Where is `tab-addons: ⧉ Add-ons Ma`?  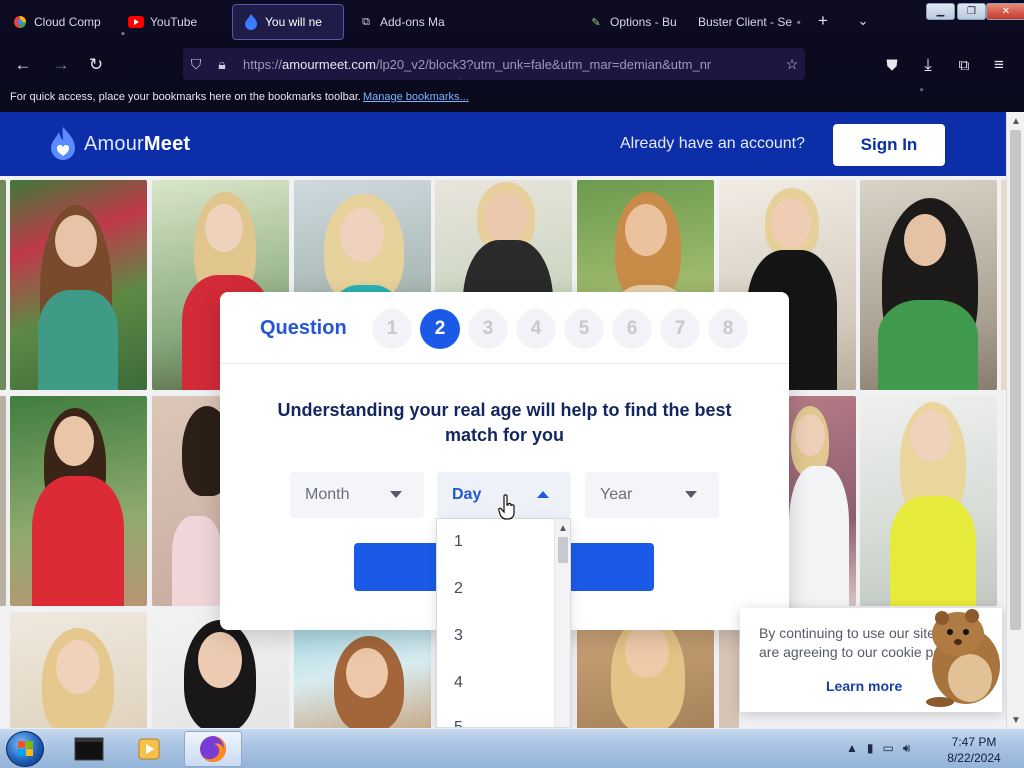
tab-addons: ⧉ Add-ons Ma is located at coordinates (405, 22).